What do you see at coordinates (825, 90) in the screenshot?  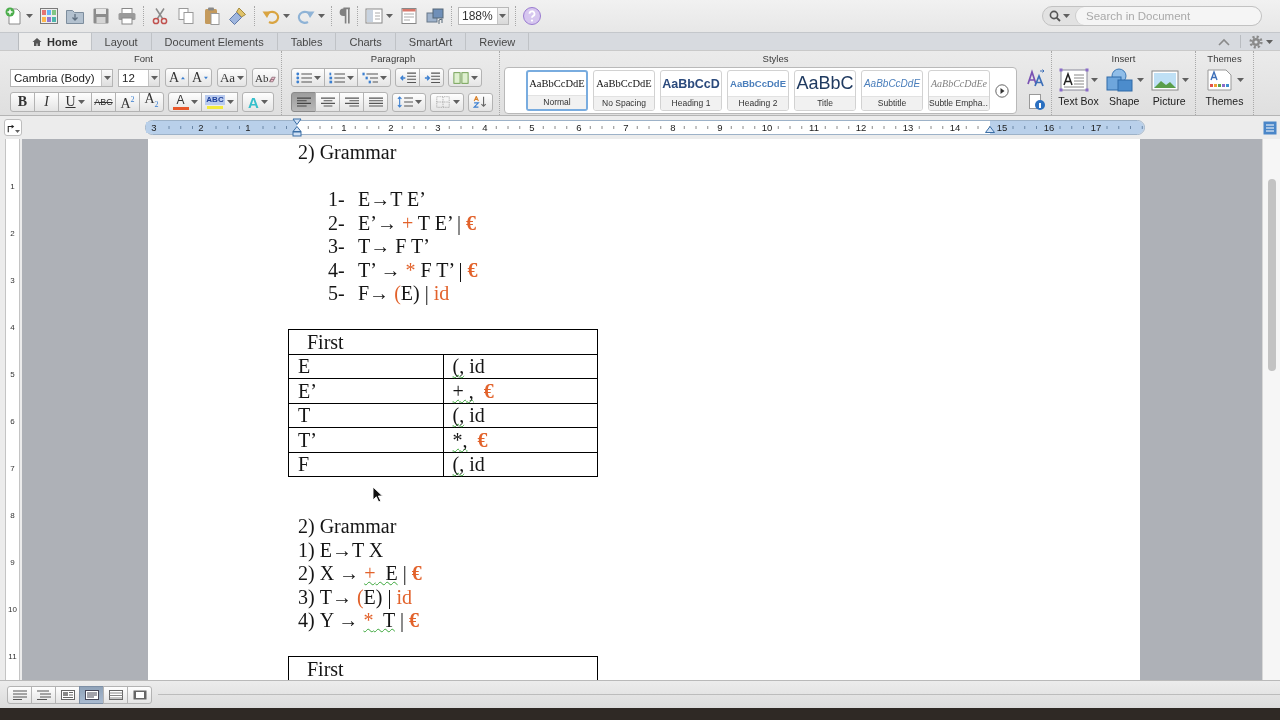 I see `style-item: AaBbC Title` at bounding box center [825, 90].